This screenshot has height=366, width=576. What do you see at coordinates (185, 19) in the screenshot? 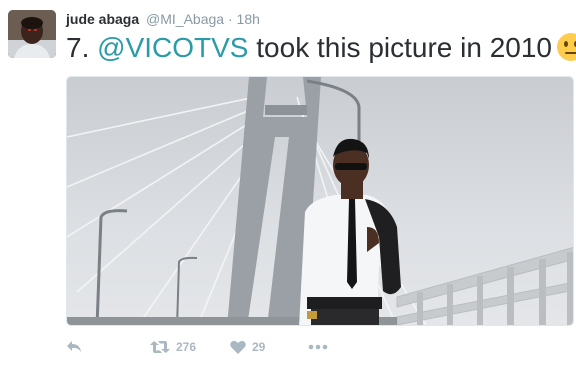
I see `author-handle: @MI_Abaga` at bounding box center [185, 19].